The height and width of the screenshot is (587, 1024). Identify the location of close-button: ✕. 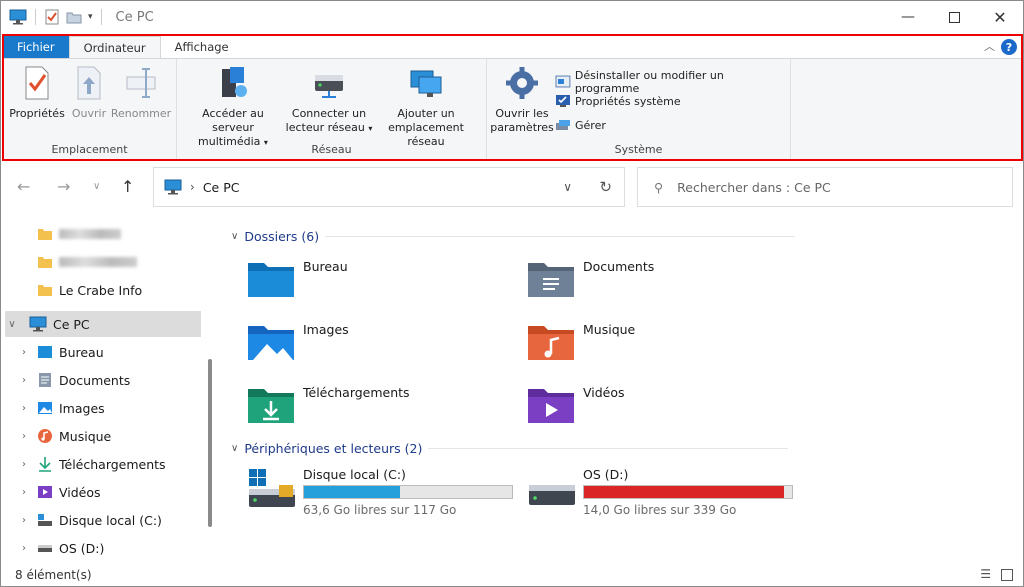
(1000, 17).